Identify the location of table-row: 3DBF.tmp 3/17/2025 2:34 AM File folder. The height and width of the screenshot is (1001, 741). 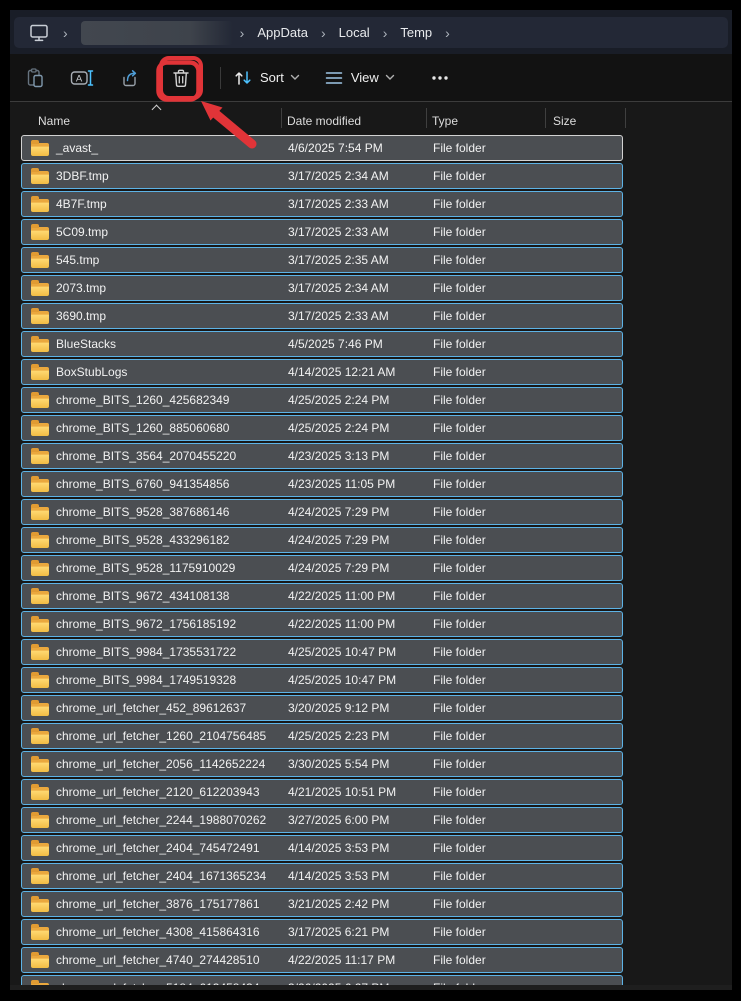
(322, 176).